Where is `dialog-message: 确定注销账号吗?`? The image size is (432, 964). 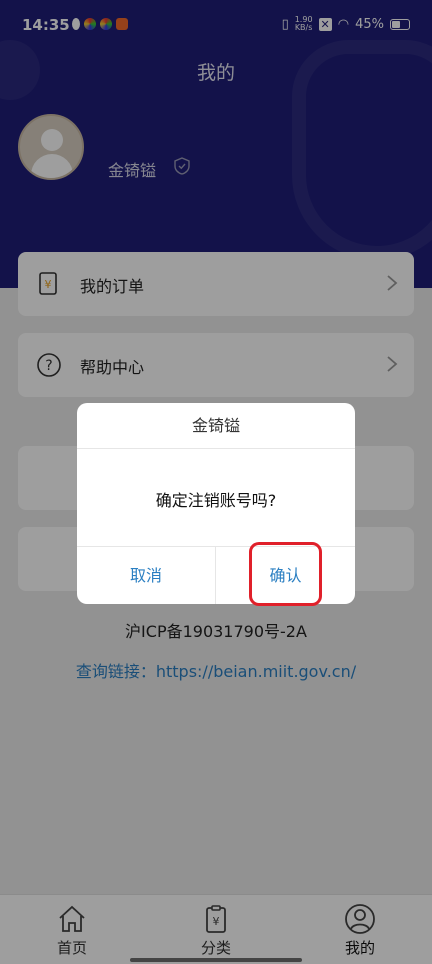
dialog-message: 确定注销账号吗? is located at coordinates (216, 500).